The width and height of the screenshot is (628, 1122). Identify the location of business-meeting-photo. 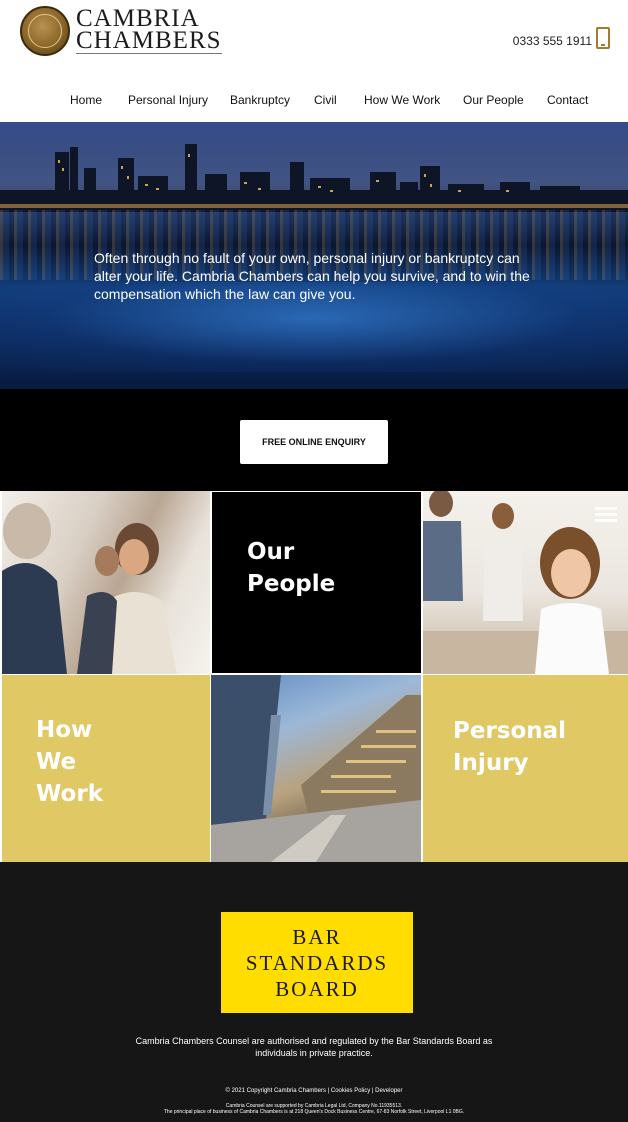
(106, 582).